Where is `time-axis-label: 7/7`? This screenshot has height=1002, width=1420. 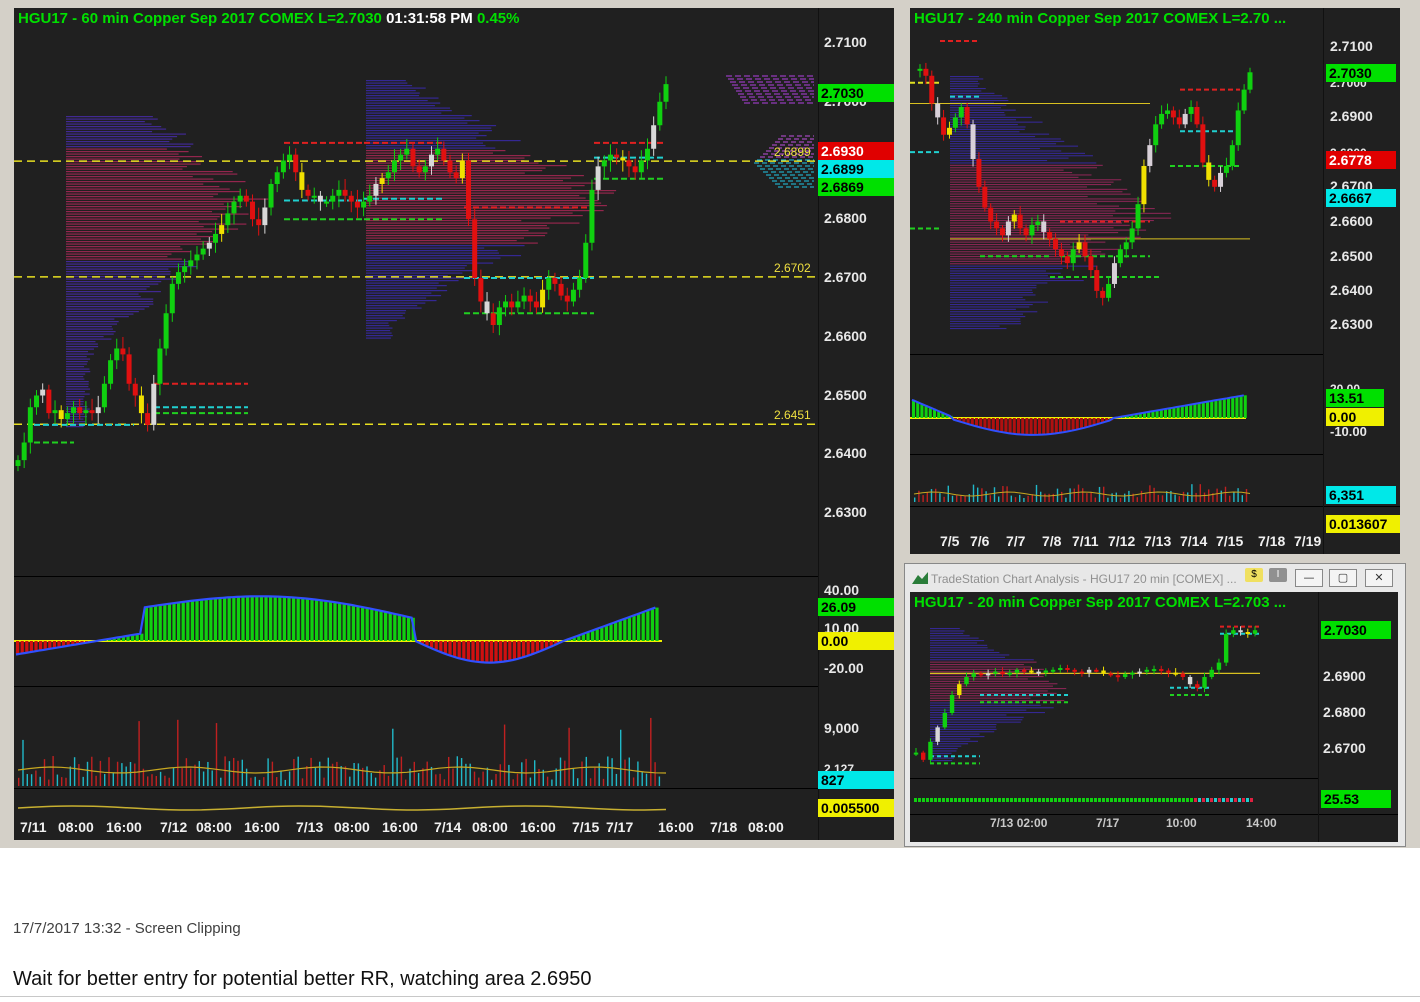
time-axis-label: 7/7 is located at coordinates (1015, 541).